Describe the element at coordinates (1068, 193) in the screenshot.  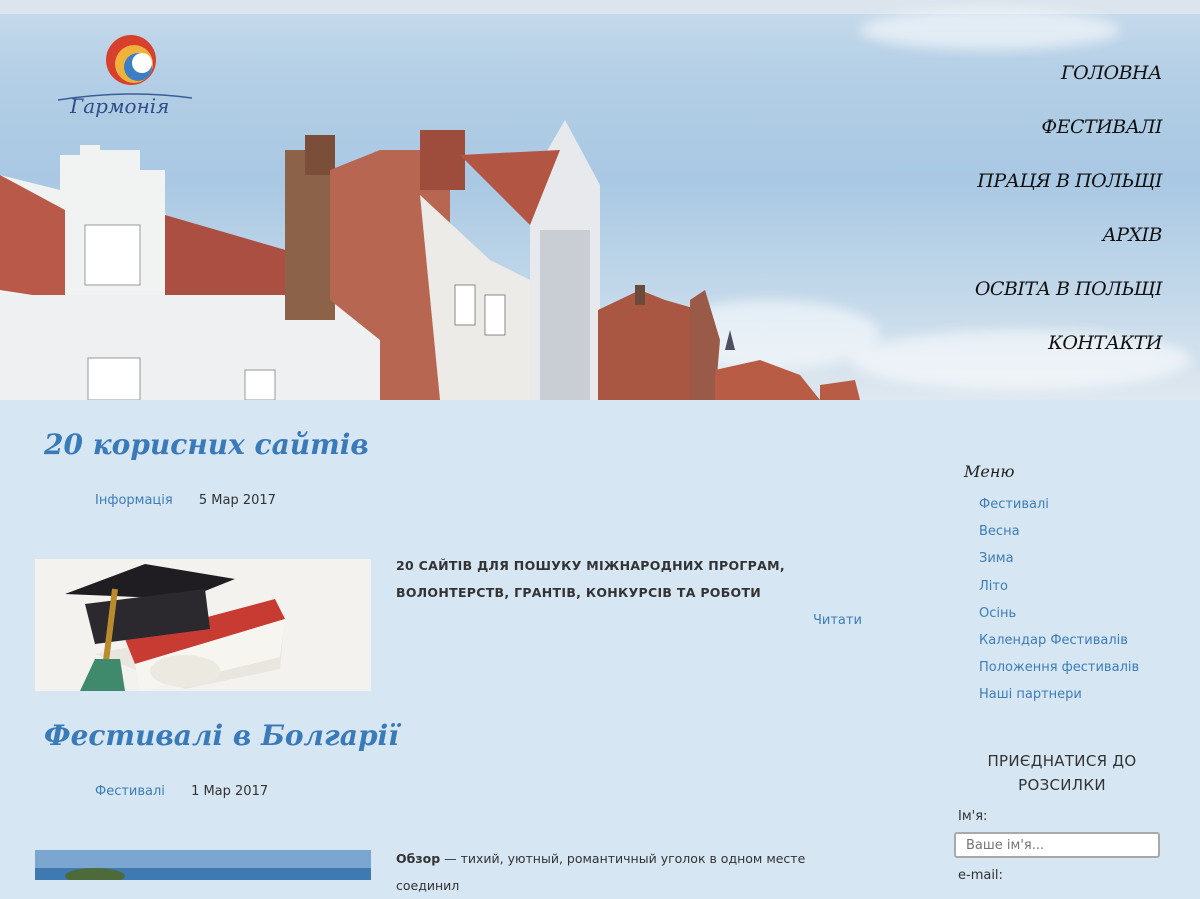
I see `nav-item-work-in-poland: ПРАЦЯ В ПОЛЬЩІ` at that location.